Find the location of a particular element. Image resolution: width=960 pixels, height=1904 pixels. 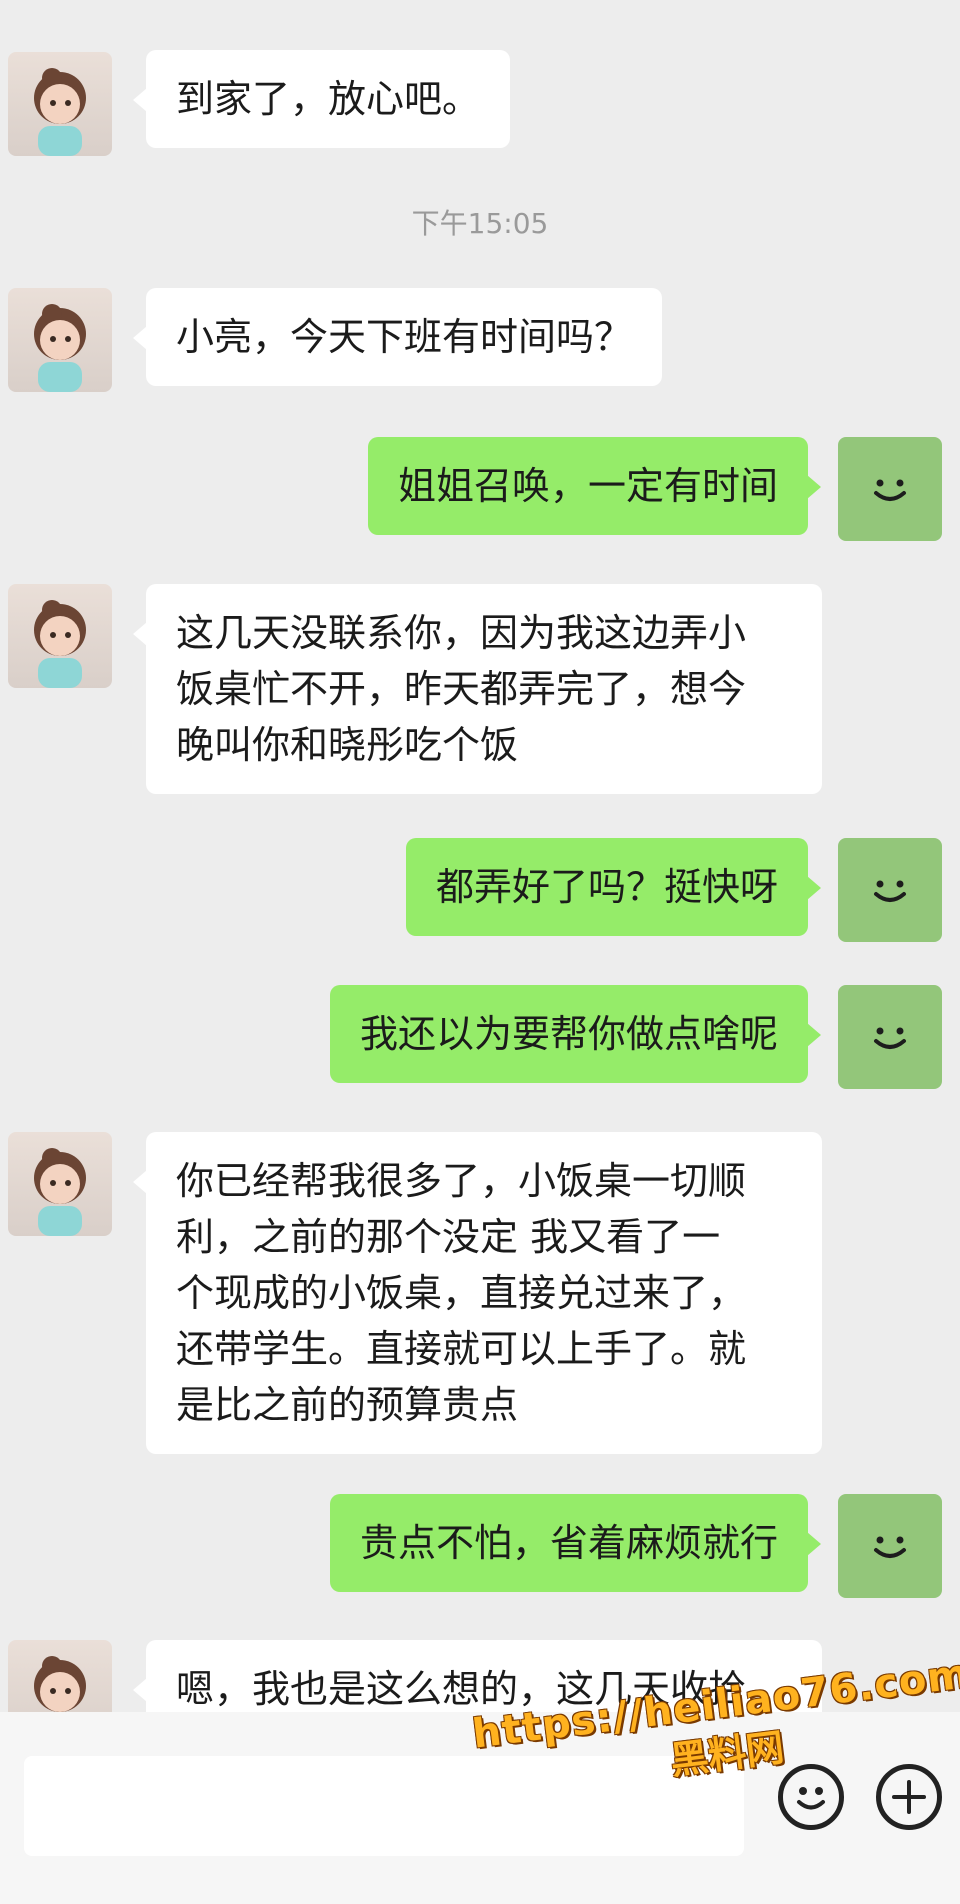

emoji-face-icon is located at coordinates (811, 1798).